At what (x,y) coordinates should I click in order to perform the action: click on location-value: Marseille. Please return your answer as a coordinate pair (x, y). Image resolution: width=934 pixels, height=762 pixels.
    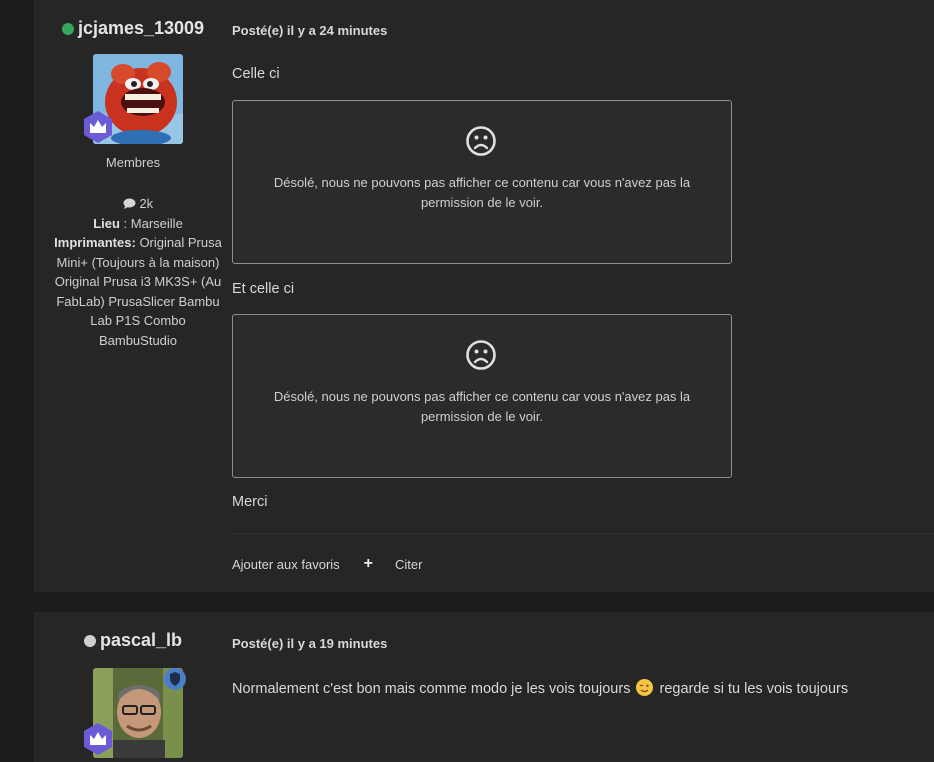
    Looking at the image, I should click on (156, 223).